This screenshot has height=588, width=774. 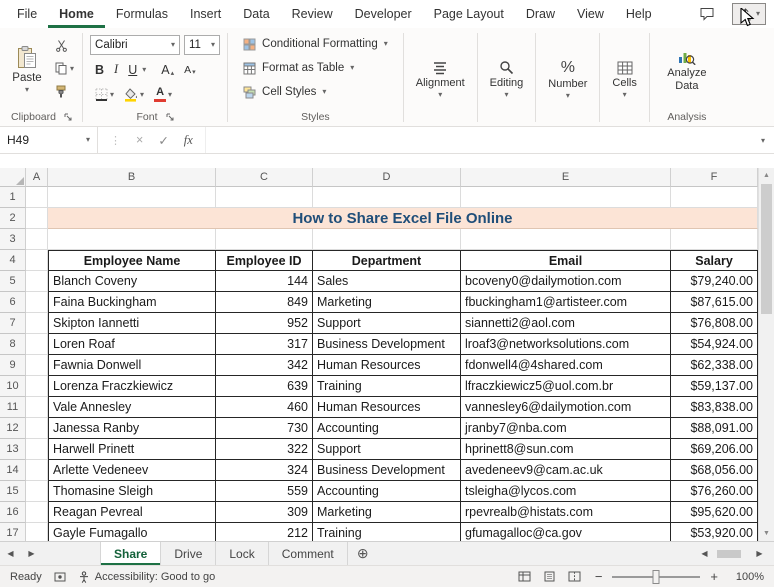 What do you see at coordinates (524, 576) in the screenshot?
I see `normal-view-icon` at bounding box center [524, 576].